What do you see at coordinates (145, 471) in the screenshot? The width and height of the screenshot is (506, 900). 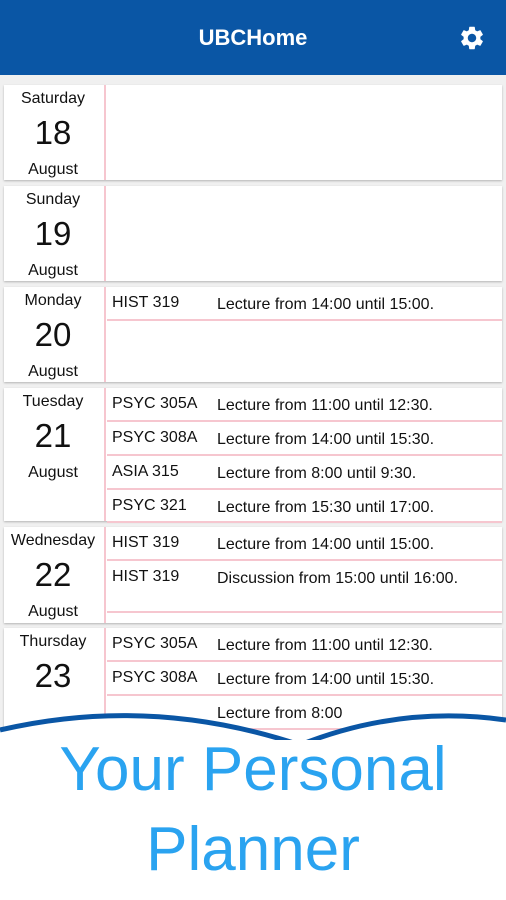 I see `course-code: ASIA 315` at bounding box center [145, 471].